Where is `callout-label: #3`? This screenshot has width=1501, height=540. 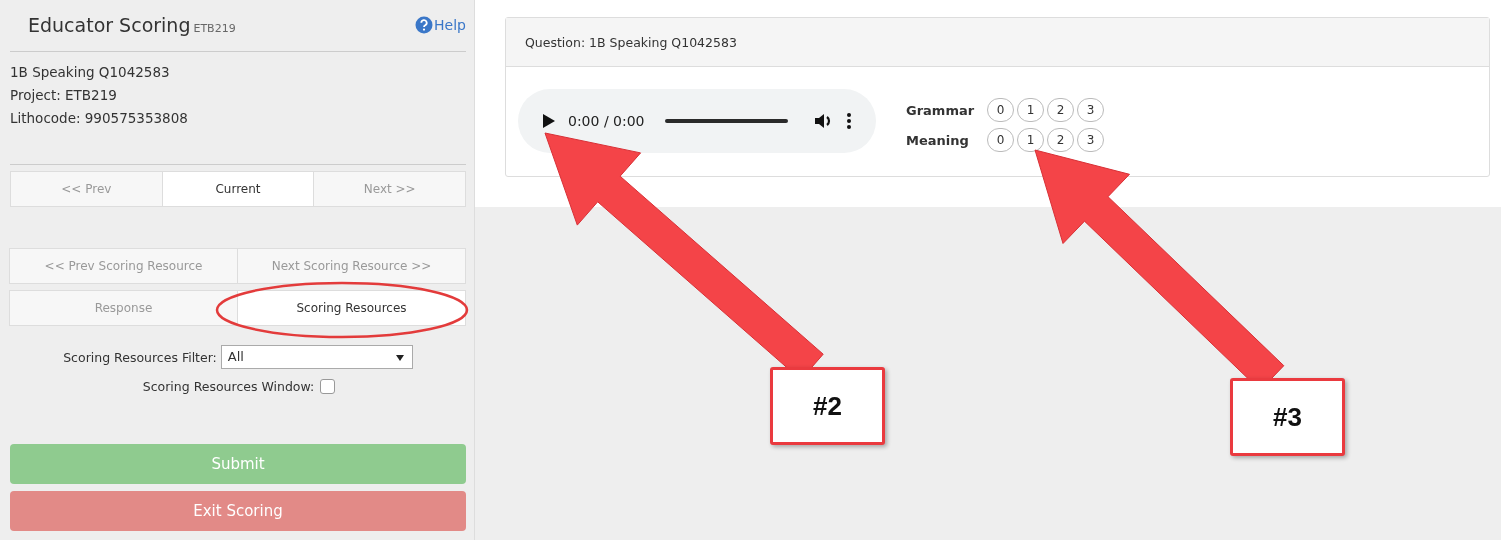
callout-label: #3 is located at coordinates (1287, 417).